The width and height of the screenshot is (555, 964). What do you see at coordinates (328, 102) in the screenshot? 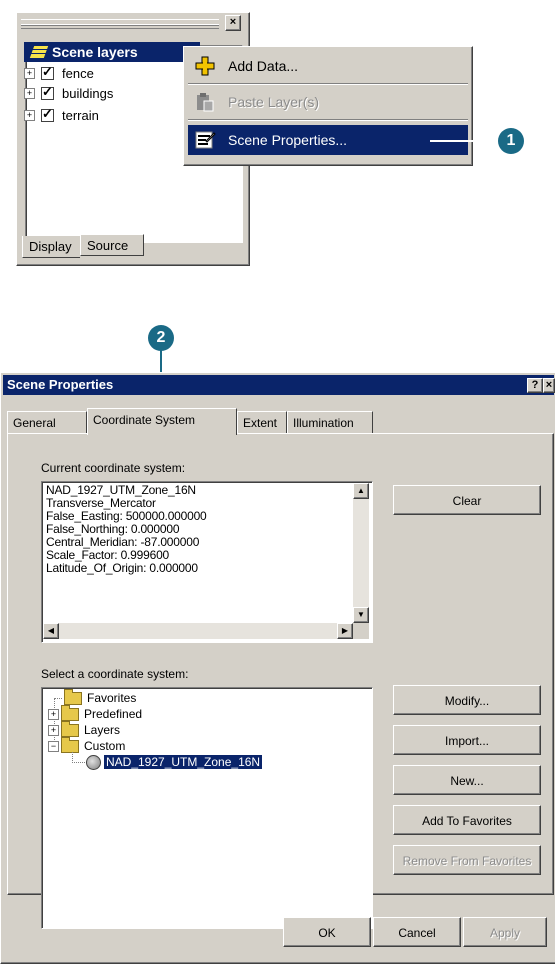
I see `menu-item-paste-layers: Paste Layer(s)` at bounding box center [328, 102].